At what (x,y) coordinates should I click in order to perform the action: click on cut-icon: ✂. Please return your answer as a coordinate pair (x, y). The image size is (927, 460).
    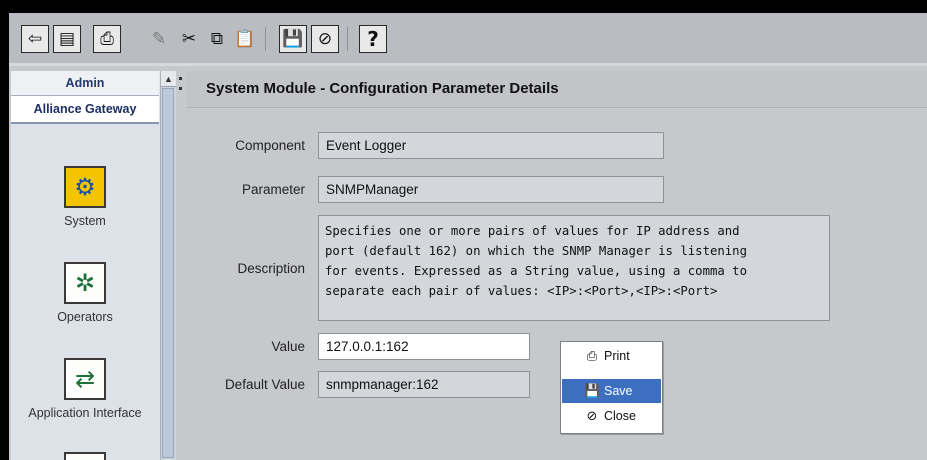
    Looking at the image, I should click on (189, 39).